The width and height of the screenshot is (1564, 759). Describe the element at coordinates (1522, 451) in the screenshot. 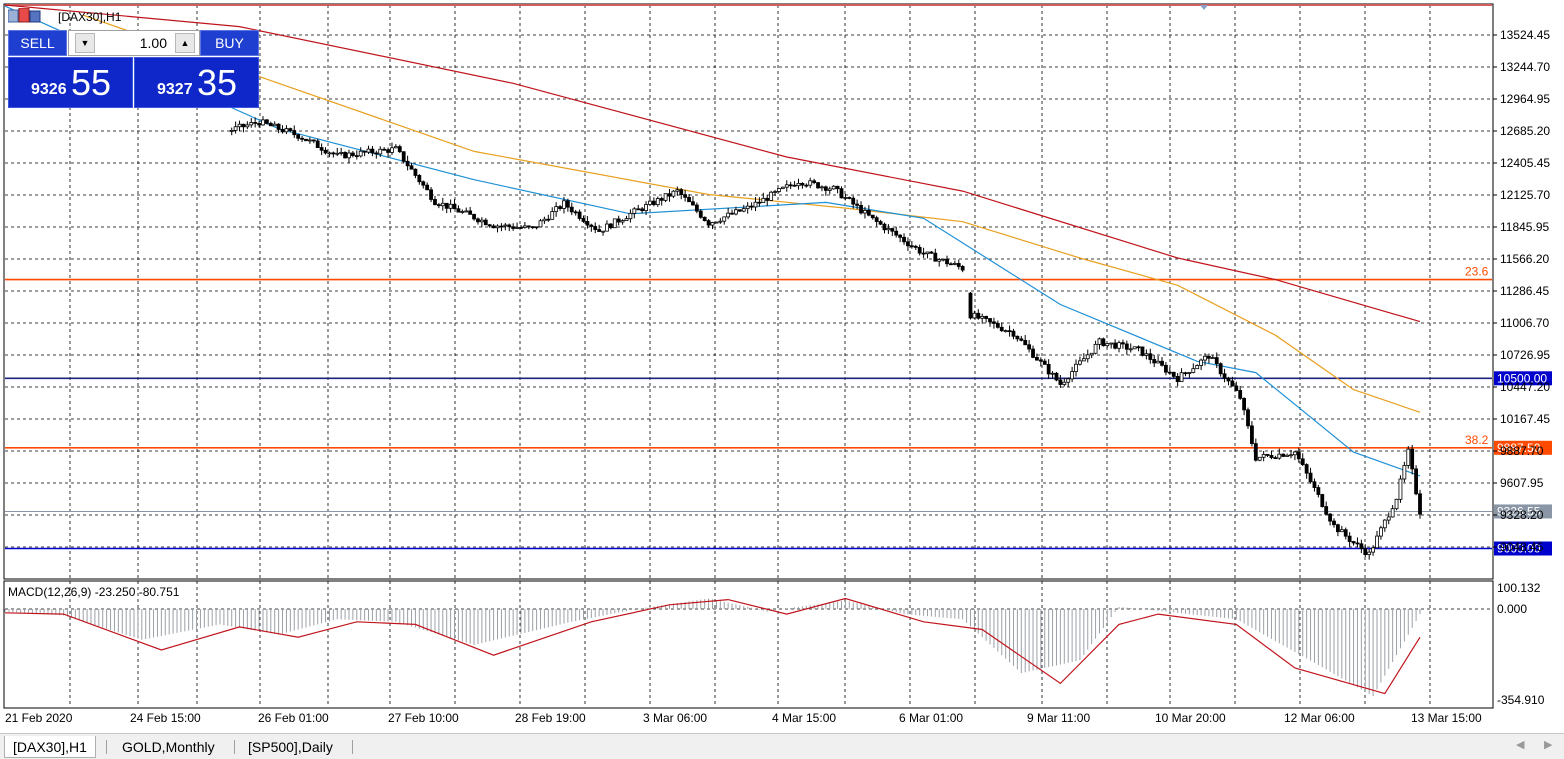

I see `y-axis-label: 9887.70` at that location.